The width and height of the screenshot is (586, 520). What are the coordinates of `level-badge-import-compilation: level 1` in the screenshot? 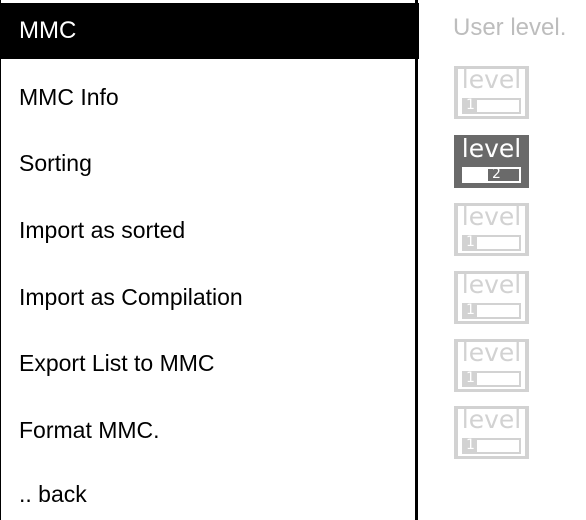 It's located at (491, 297).